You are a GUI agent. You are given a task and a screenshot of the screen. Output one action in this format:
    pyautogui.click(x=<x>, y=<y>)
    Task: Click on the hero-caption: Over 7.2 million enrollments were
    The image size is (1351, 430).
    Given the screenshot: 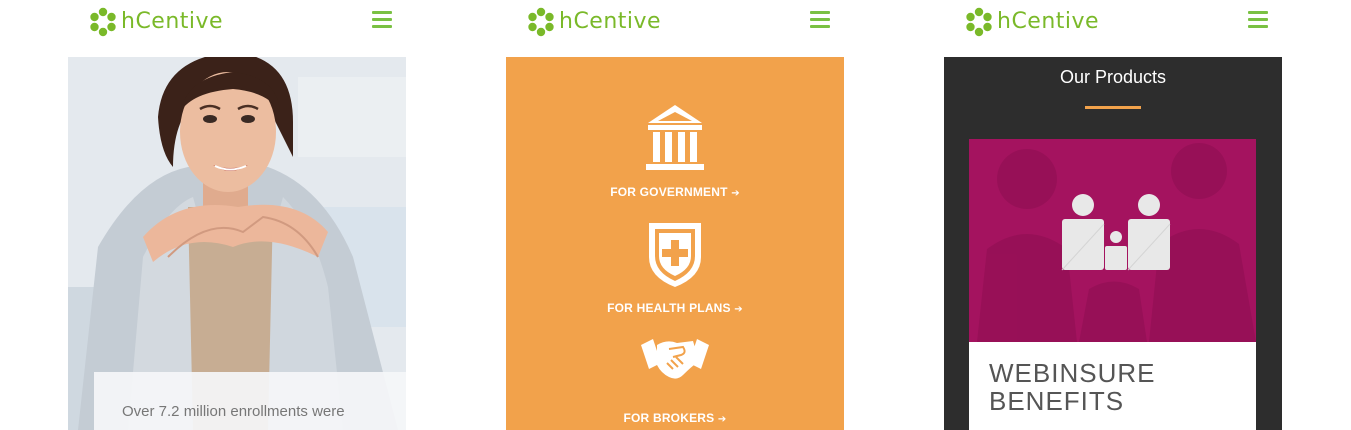 What is the action you would take?
    pyautogui.click(x=233, y=411)
    